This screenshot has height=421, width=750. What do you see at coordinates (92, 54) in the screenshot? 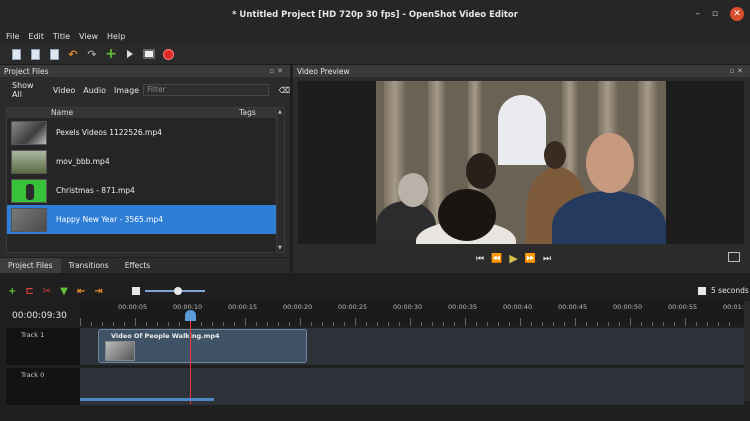
I see `redo-icon: ↷` at bounding box center [92, 54].